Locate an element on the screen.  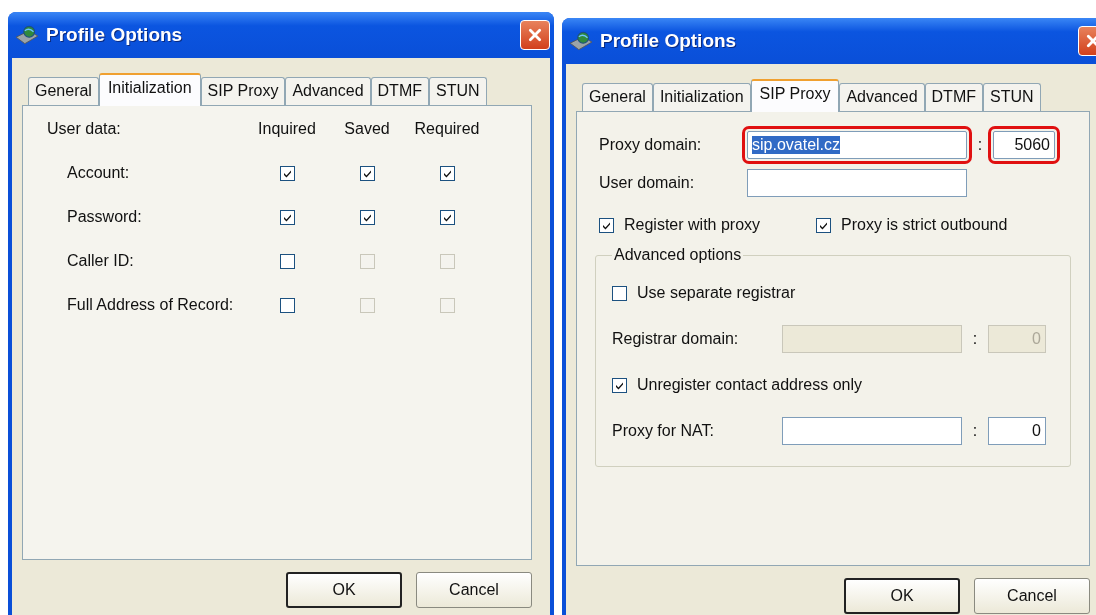
checkbox-label: Use separate registrar is located at coordinates (716, 293).